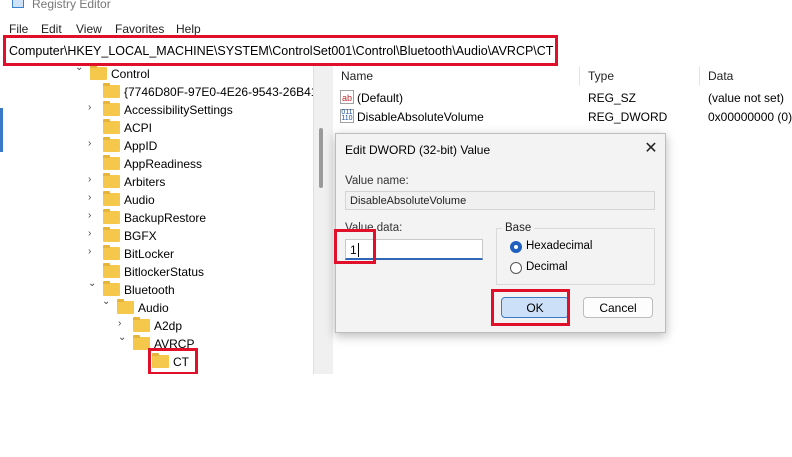 The image size is (792, 457). What do you see at coordinates (149, 254) in the screenshot?
I see `tree-node-label: BitLocker` at bounding box center [149, 254].